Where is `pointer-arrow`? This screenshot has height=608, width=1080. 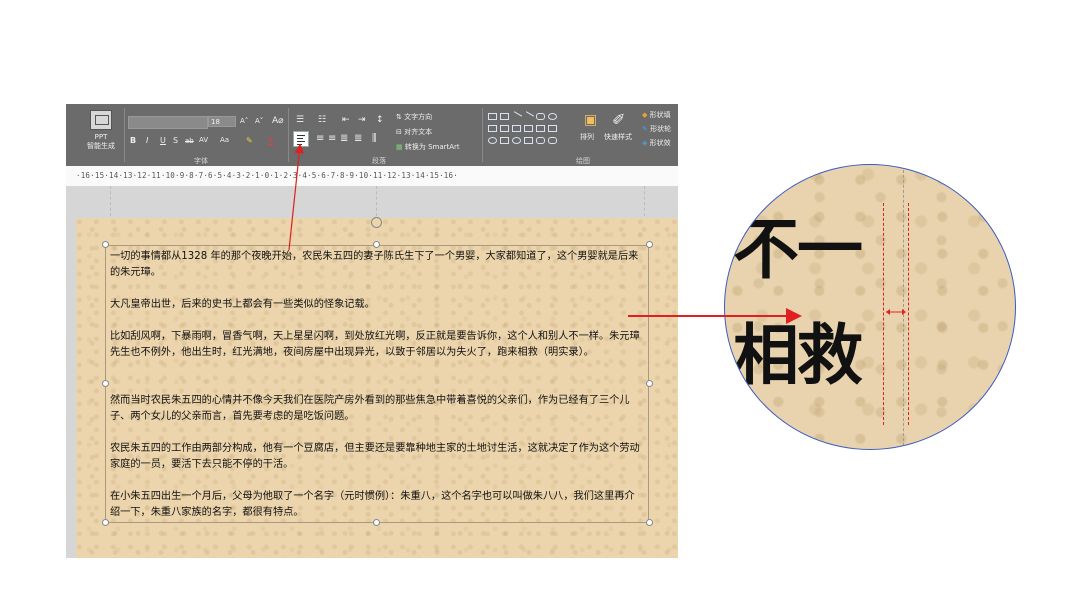 pointer-arrow is located at coordinates (296, 197).